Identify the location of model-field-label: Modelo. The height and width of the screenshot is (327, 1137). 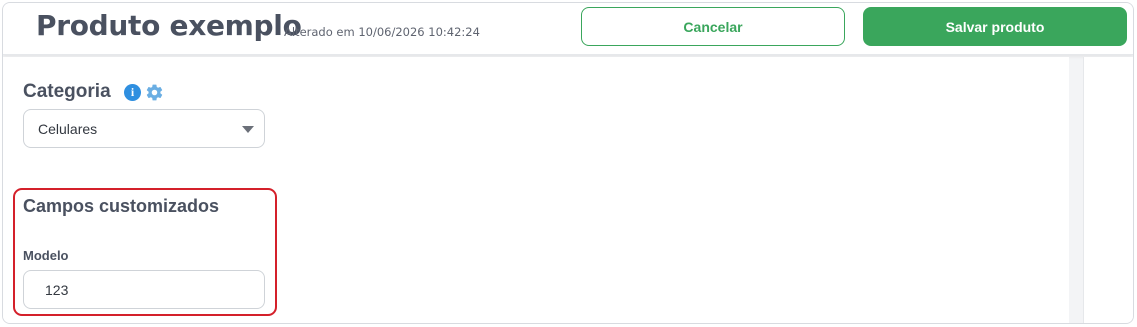
(46, 255).